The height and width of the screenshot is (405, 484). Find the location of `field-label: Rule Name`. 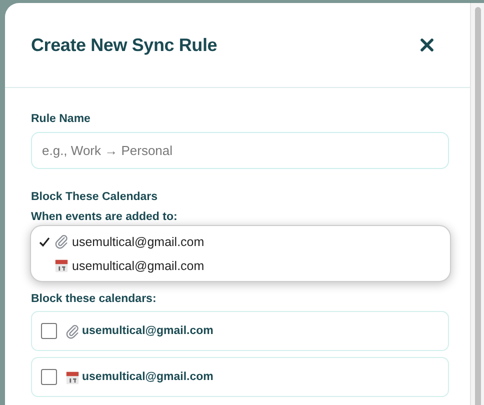

field-label: Rule Name is located at coordinates (61, 119).